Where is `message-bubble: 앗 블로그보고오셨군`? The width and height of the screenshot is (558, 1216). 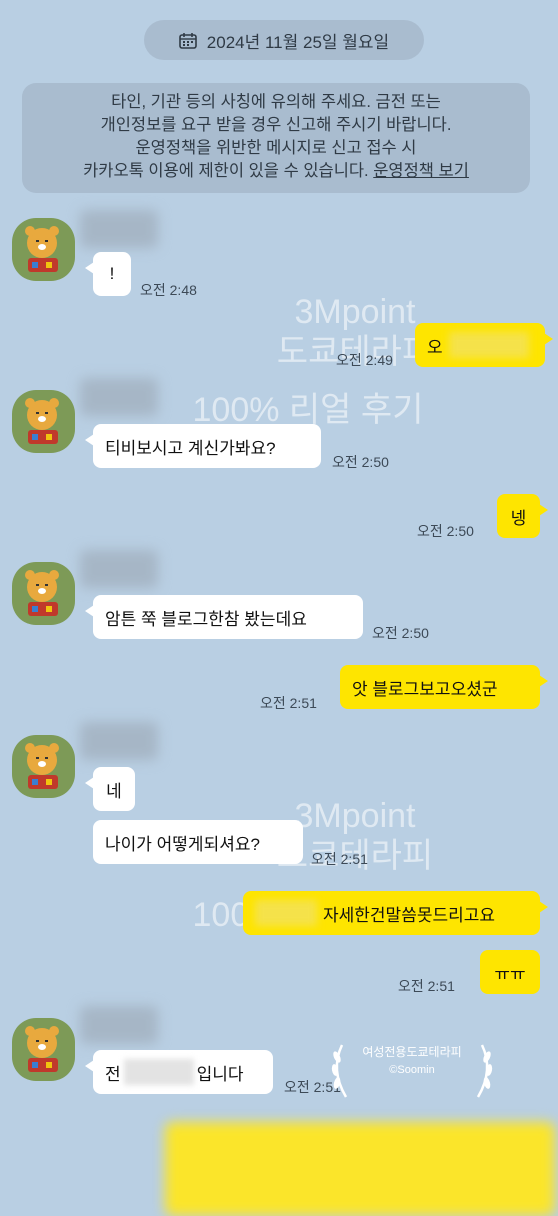
message-bubble: 앗 블로그보고오셨군 is located at coordinates (444, 687).